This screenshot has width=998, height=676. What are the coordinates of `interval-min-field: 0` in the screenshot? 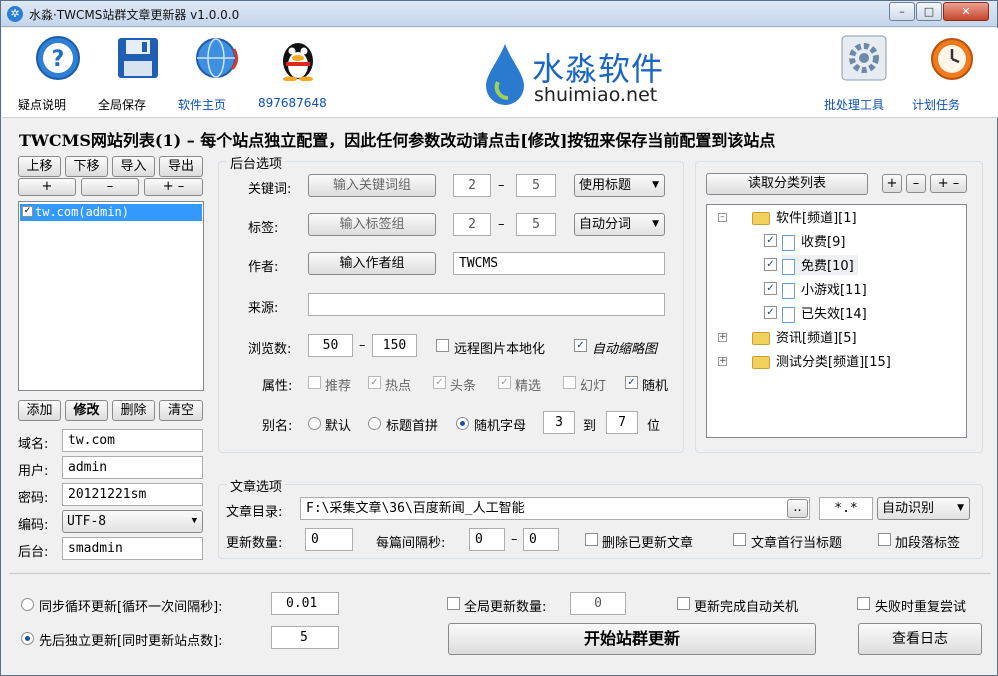 It's located at (487, 539).